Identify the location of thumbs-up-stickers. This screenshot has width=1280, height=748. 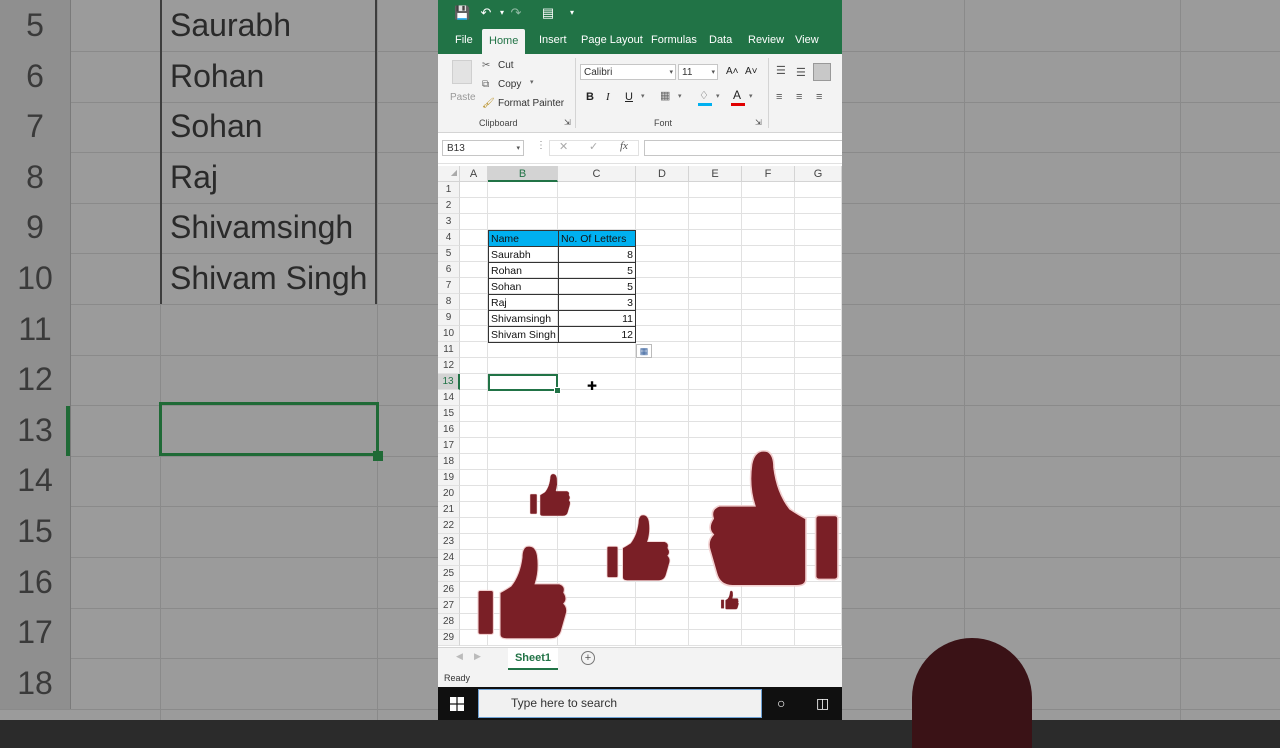
(658, 545).